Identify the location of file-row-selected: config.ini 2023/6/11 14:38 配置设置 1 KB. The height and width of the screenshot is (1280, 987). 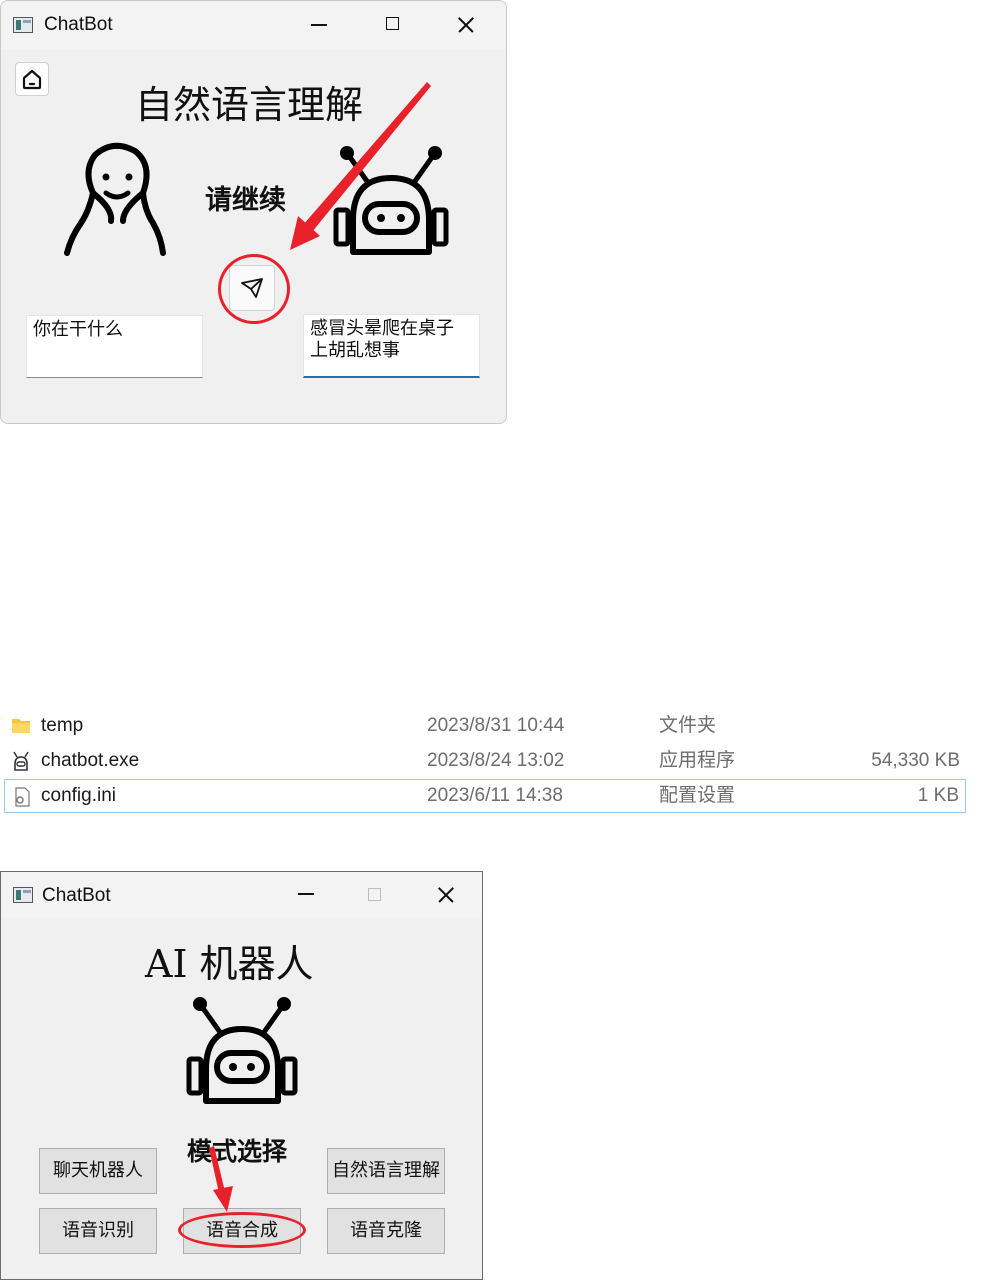
(485, 796).